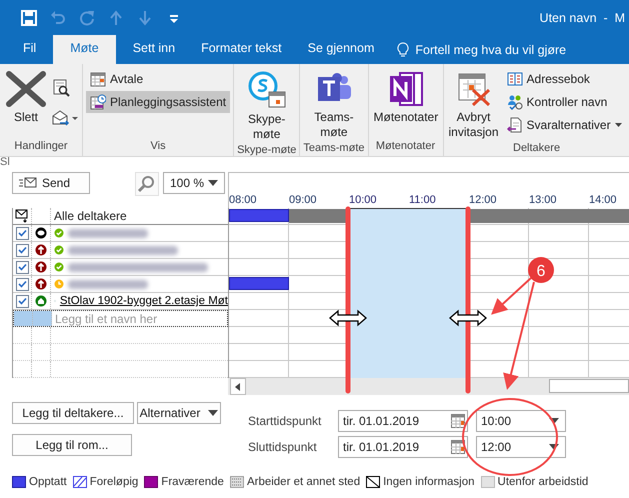 This screenshot has height=498, width=629. I want to click on legend-label: Fraværende, so click(192, 482).